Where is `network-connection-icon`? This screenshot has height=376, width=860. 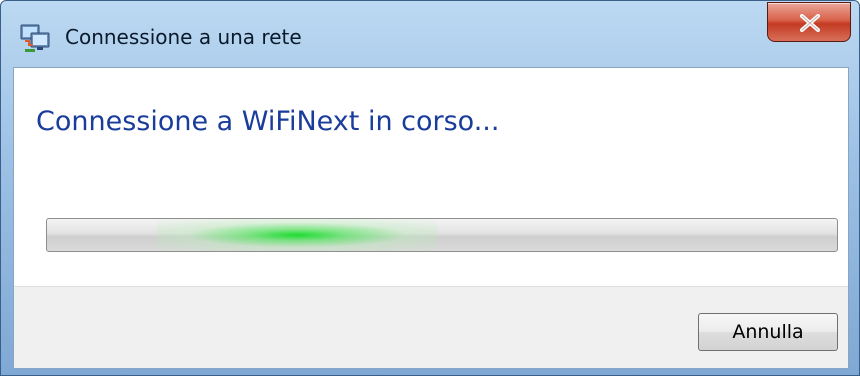 network-connection-icon is located at coordinates (35, 38).